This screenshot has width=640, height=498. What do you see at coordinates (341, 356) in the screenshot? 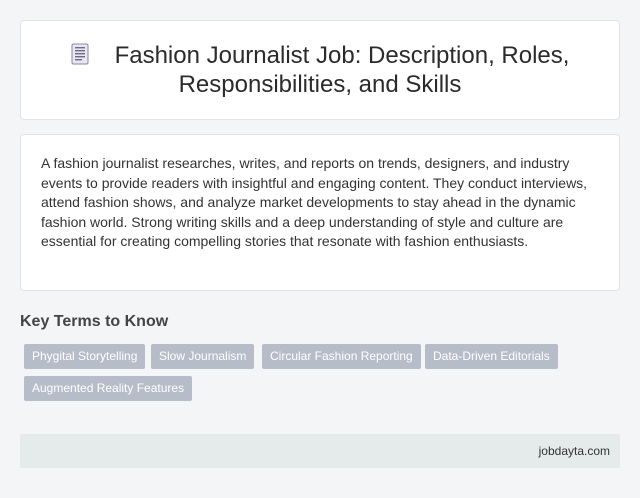
I see `key-term-tag: Circular Fashion Reporting` at bounding box center [341, 356].